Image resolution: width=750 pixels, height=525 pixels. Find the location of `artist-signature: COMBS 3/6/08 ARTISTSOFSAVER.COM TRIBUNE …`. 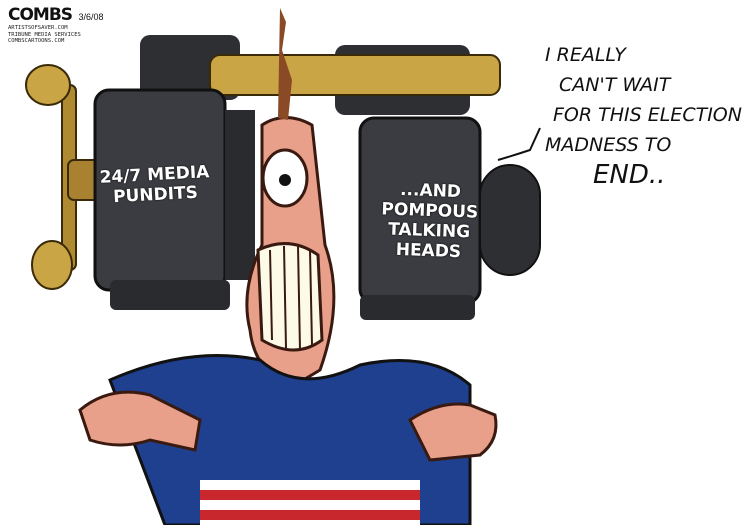

artist-signature: COMBS 3/6/08 ARTISTSOFSAVER.COM TRIBUNE … is located at coordinates (68, 25).